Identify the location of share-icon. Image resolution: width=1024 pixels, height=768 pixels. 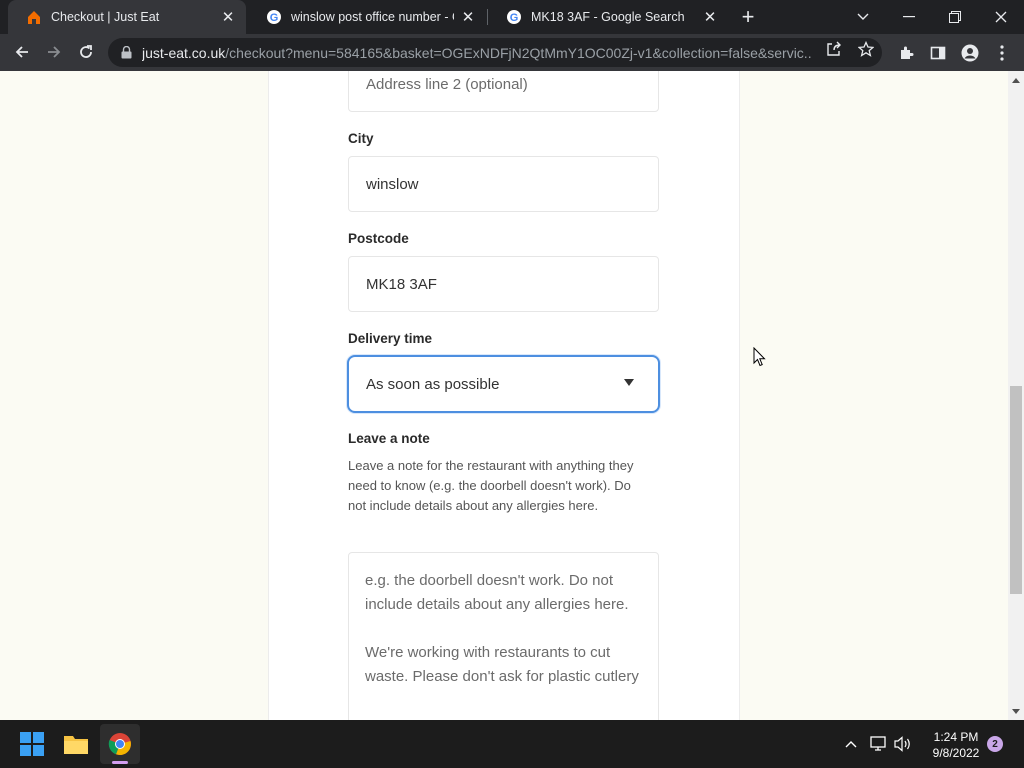
(834, 49).